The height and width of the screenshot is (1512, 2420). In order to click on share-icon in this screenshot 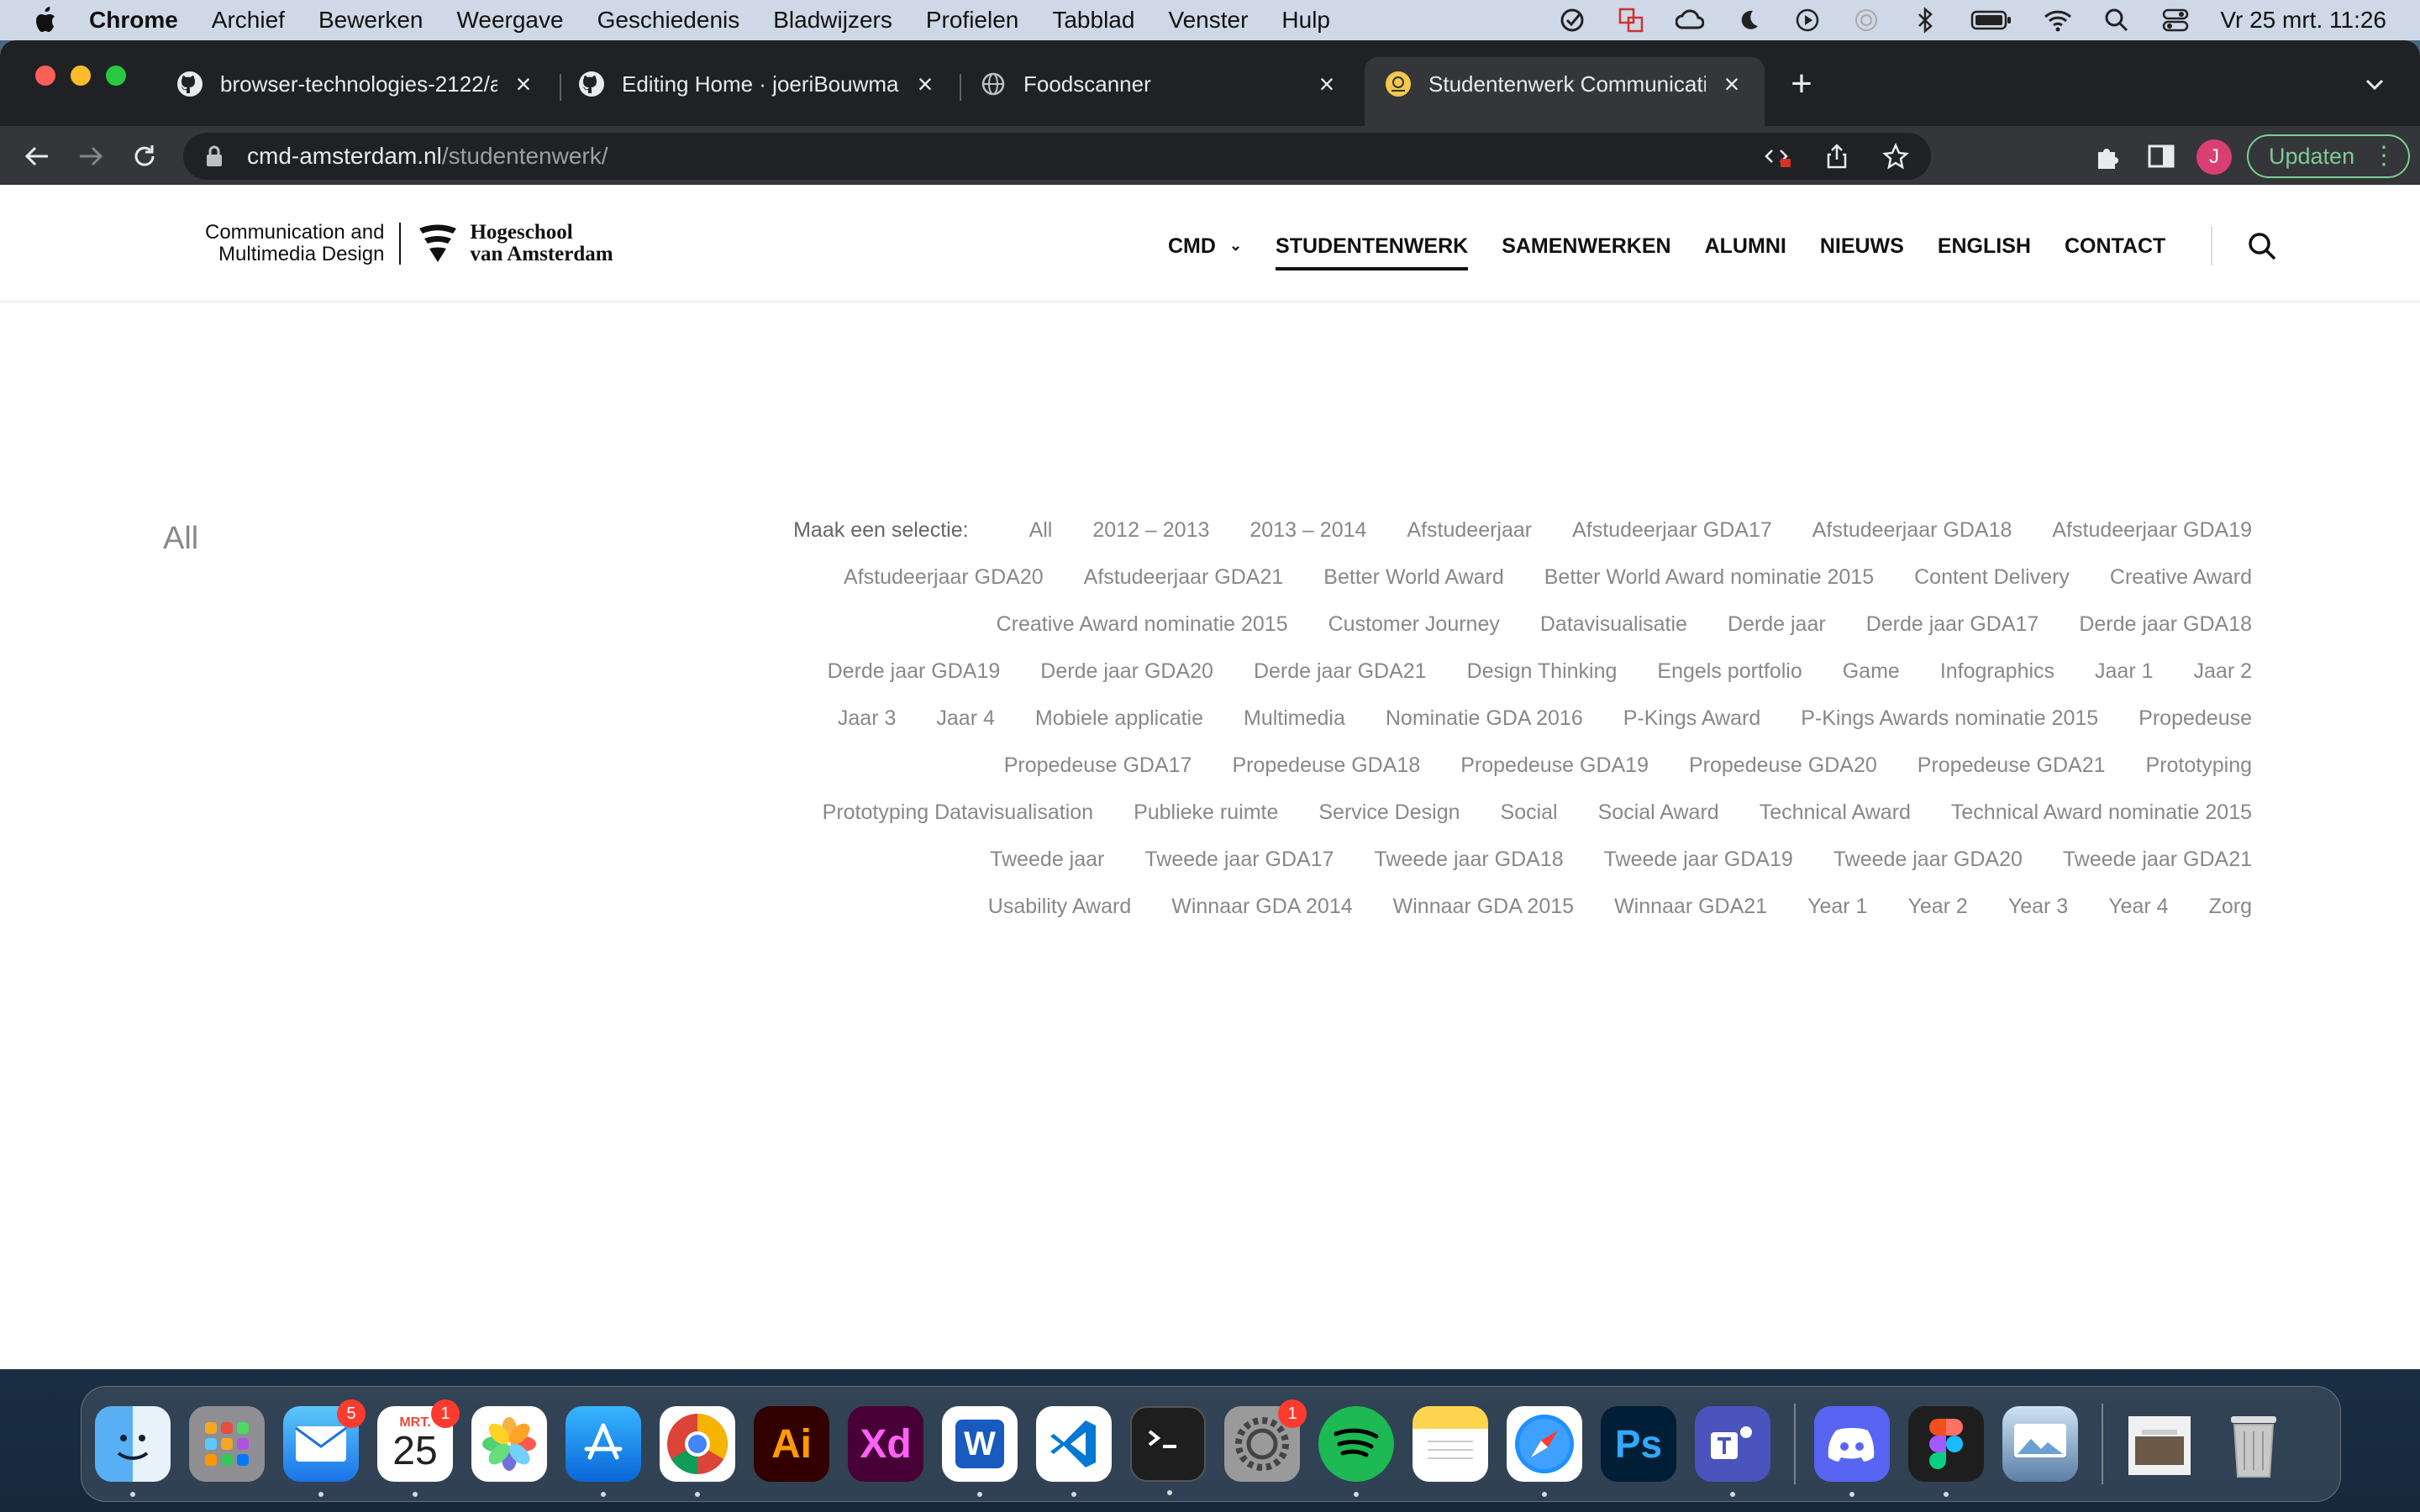, I will do `click(1837, 156)`.